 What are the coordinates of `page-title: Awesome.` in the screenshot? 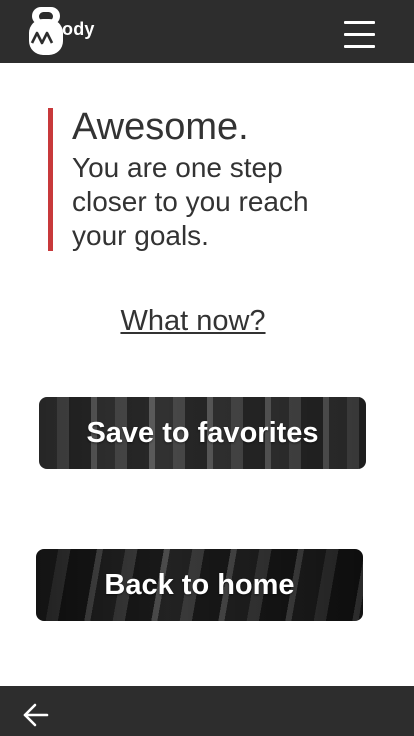 It's located at (160, 127).